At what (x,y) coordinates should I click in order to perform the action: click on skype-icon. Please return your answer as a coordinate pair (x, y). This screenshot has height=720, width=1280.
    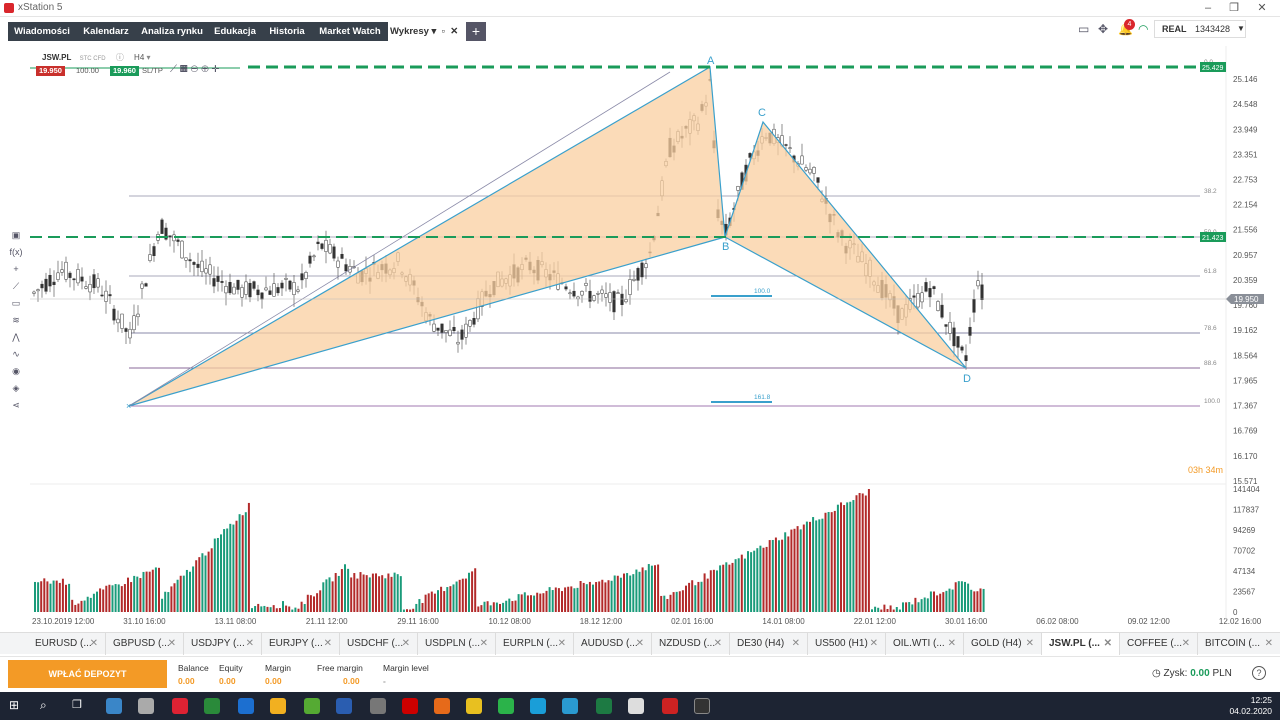
    Looking at the image, I should click on (538, 706).